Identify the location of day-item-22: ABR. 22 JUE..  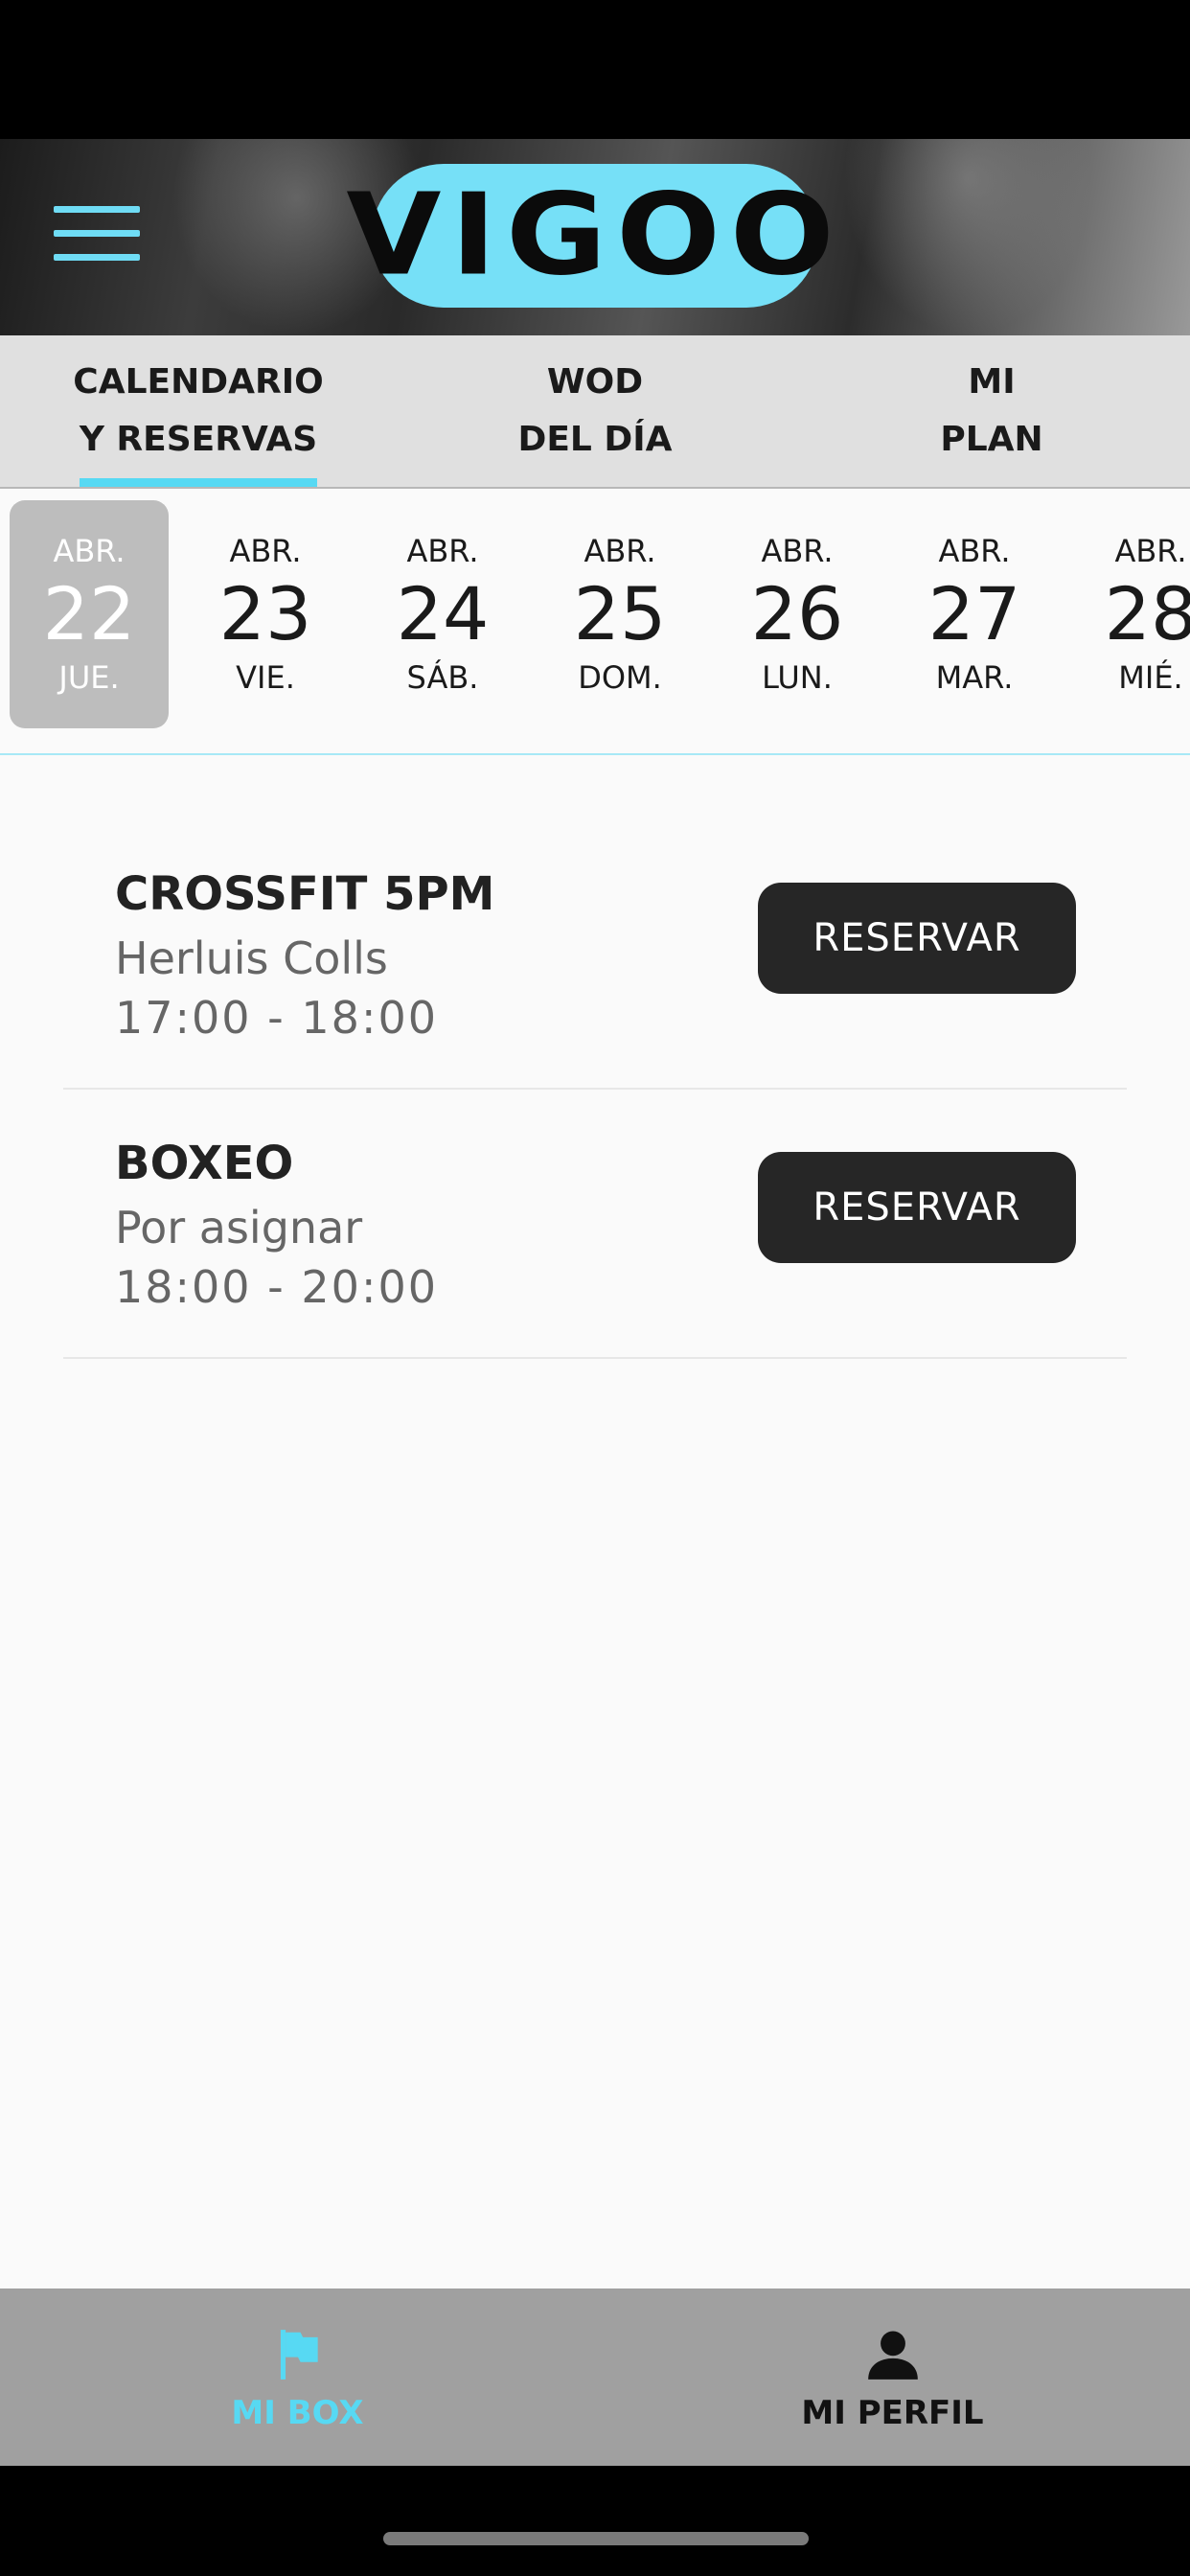
(89, 614).